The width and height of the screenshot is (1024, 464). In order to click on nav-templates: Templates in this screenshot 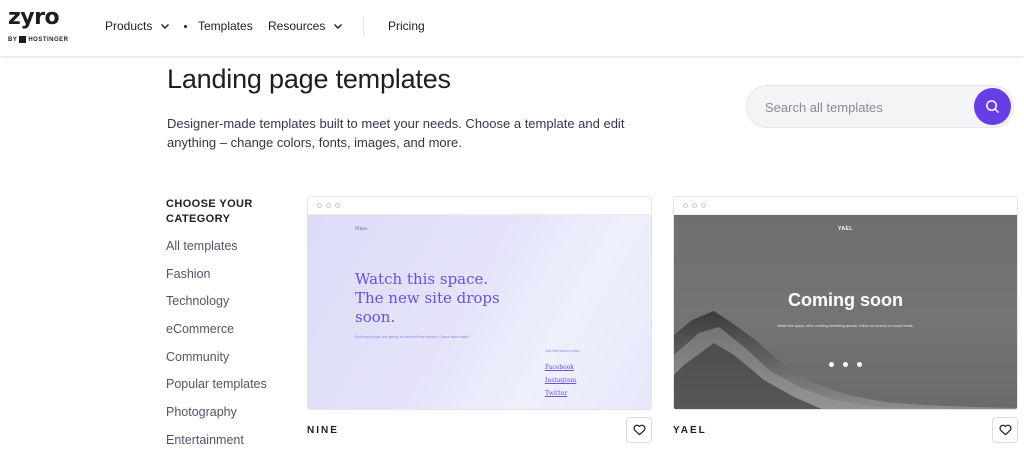, I will do `click(218, 26)`.